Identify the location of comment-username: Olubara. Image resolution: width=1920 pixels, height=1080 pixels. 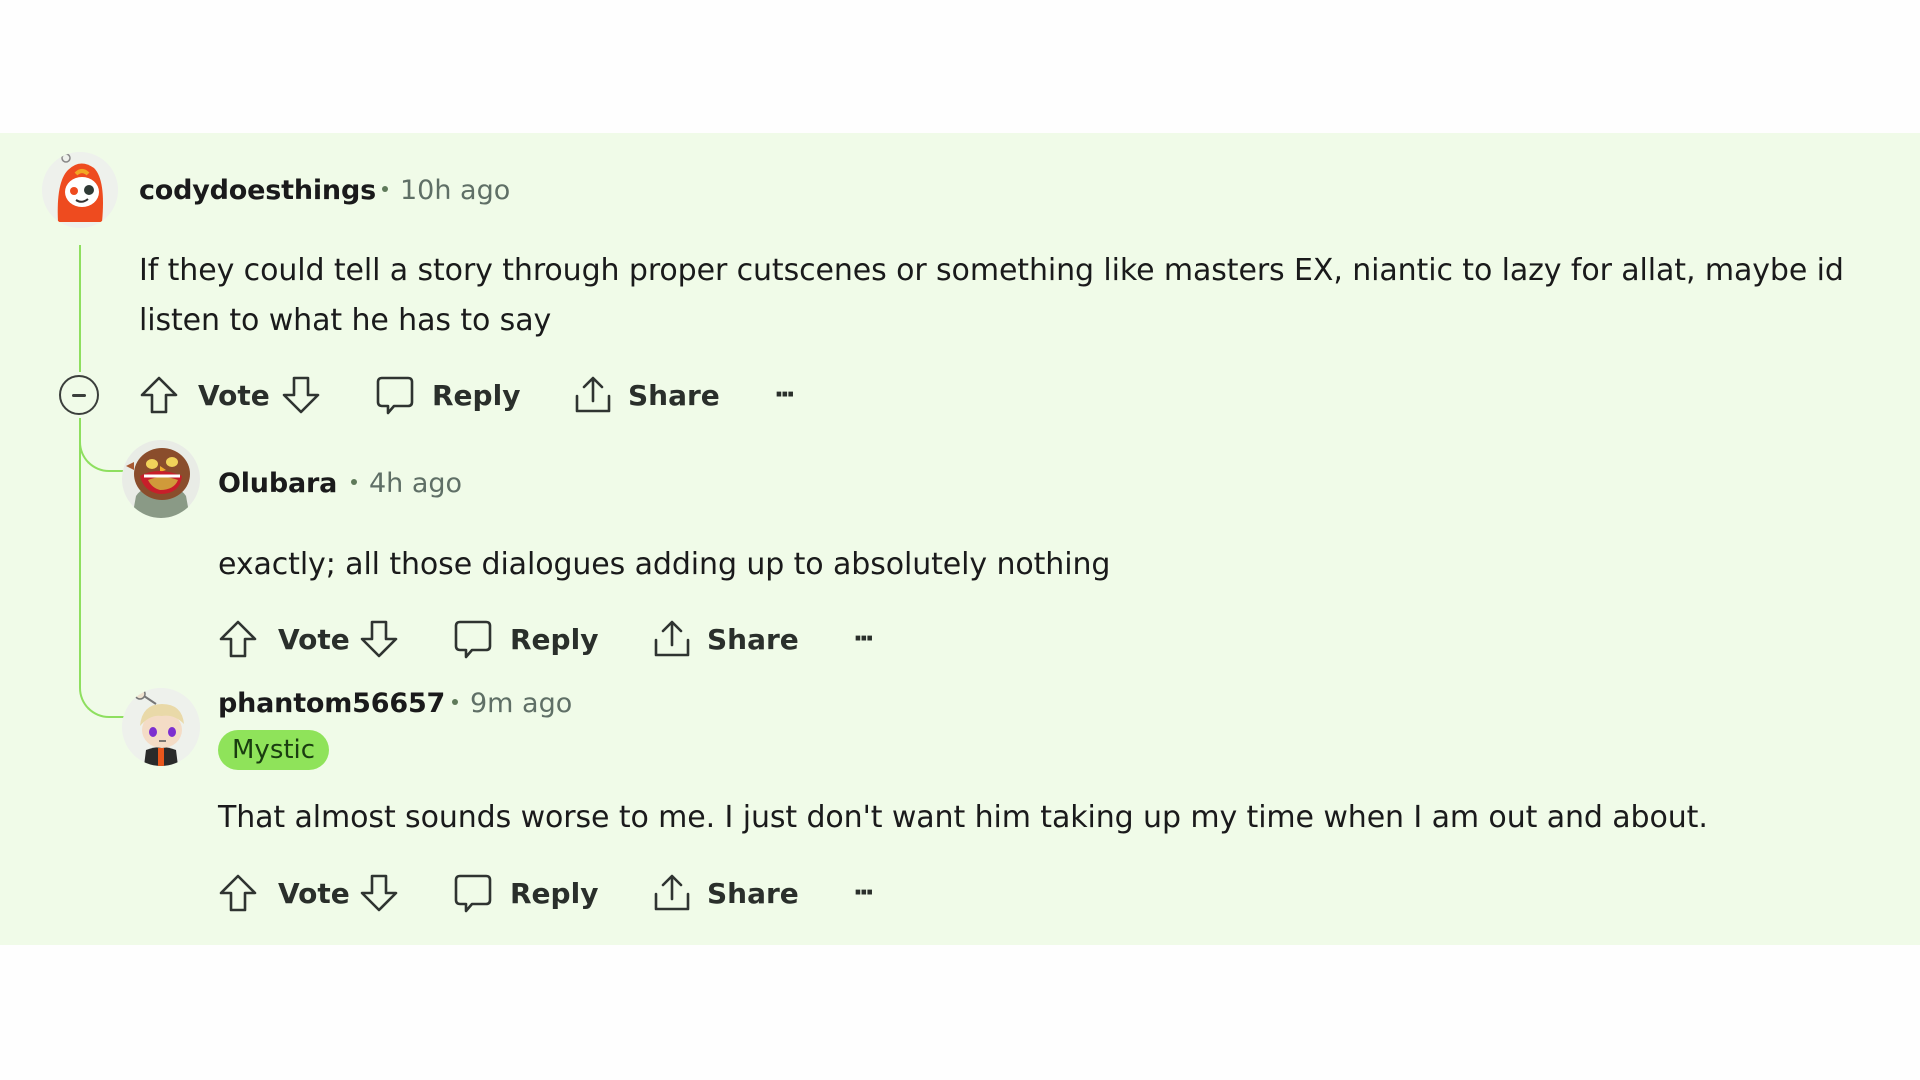
(277, 483).